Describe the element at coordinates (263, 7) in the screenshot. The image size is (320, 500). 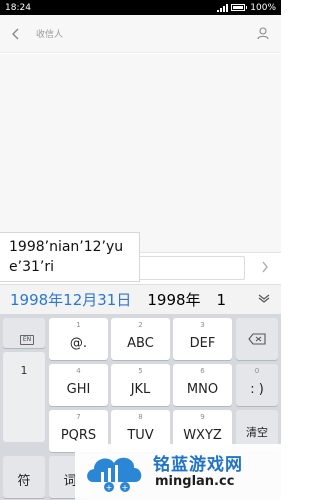
I see `battery-level: 100%` at that location.